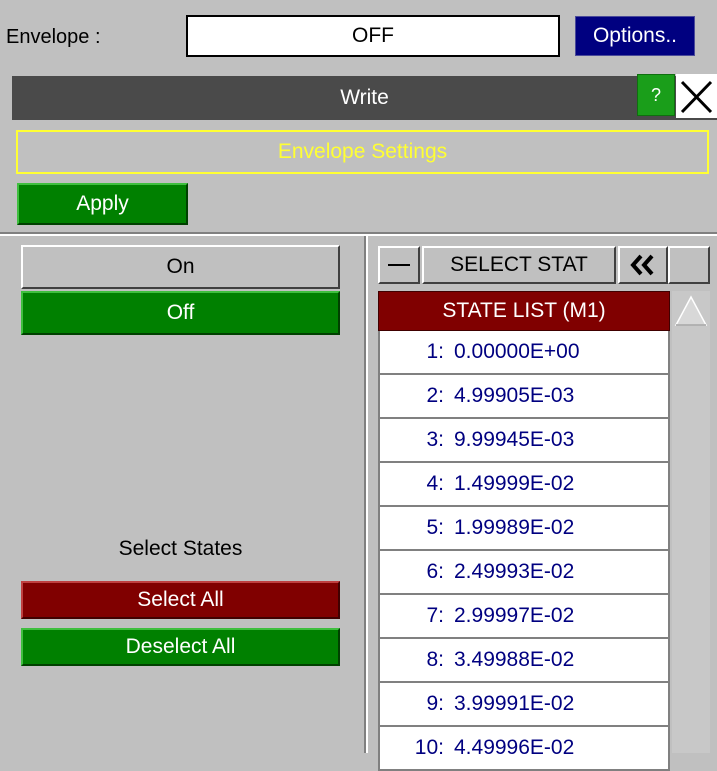 Image resolution: width=717 pixels, height=771 pixels. Describe the element at coordinates (514, 659) in the screenshot. I see `state-value: 3.49988E-02` at that location.